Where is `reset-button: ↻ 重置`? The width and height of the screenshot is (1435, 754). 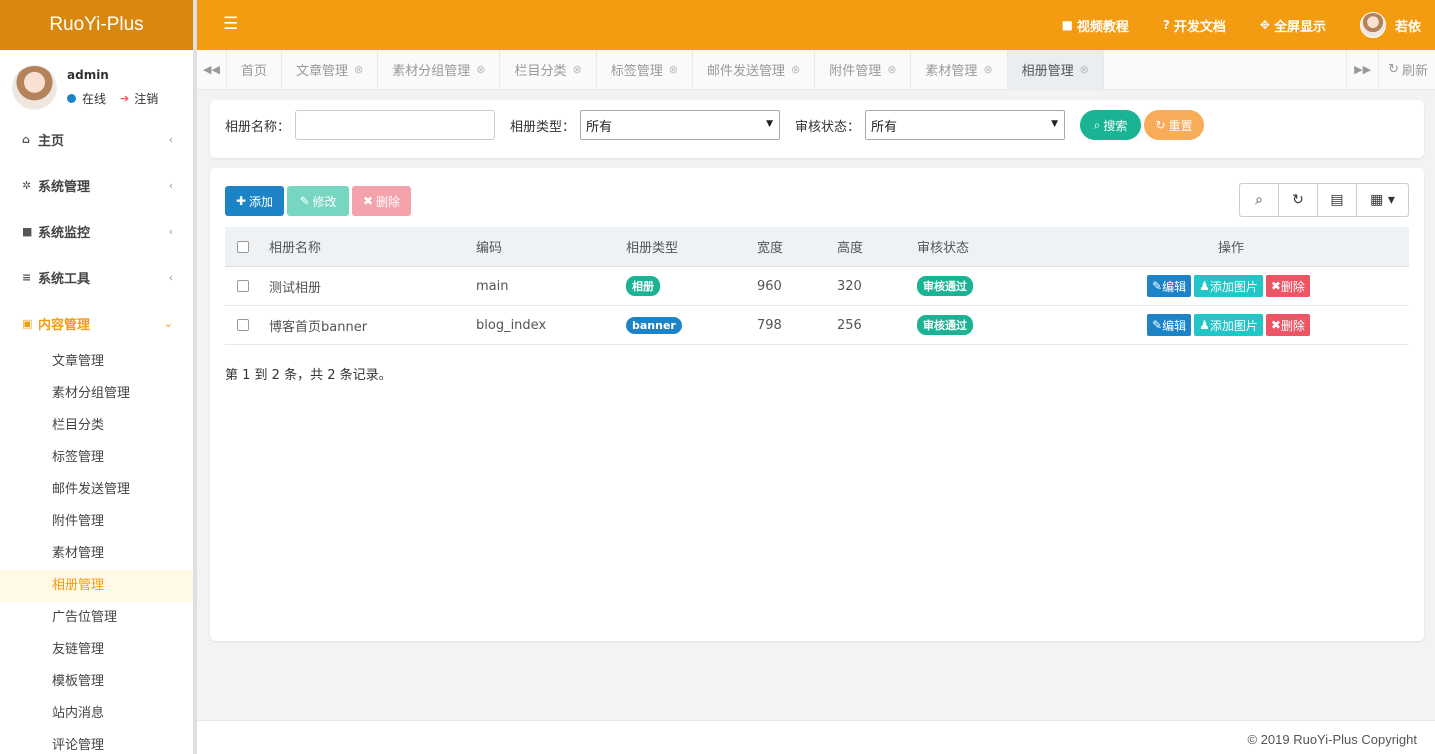
reset-button: ↻ 重置 is located at coordinates (1174, 125).